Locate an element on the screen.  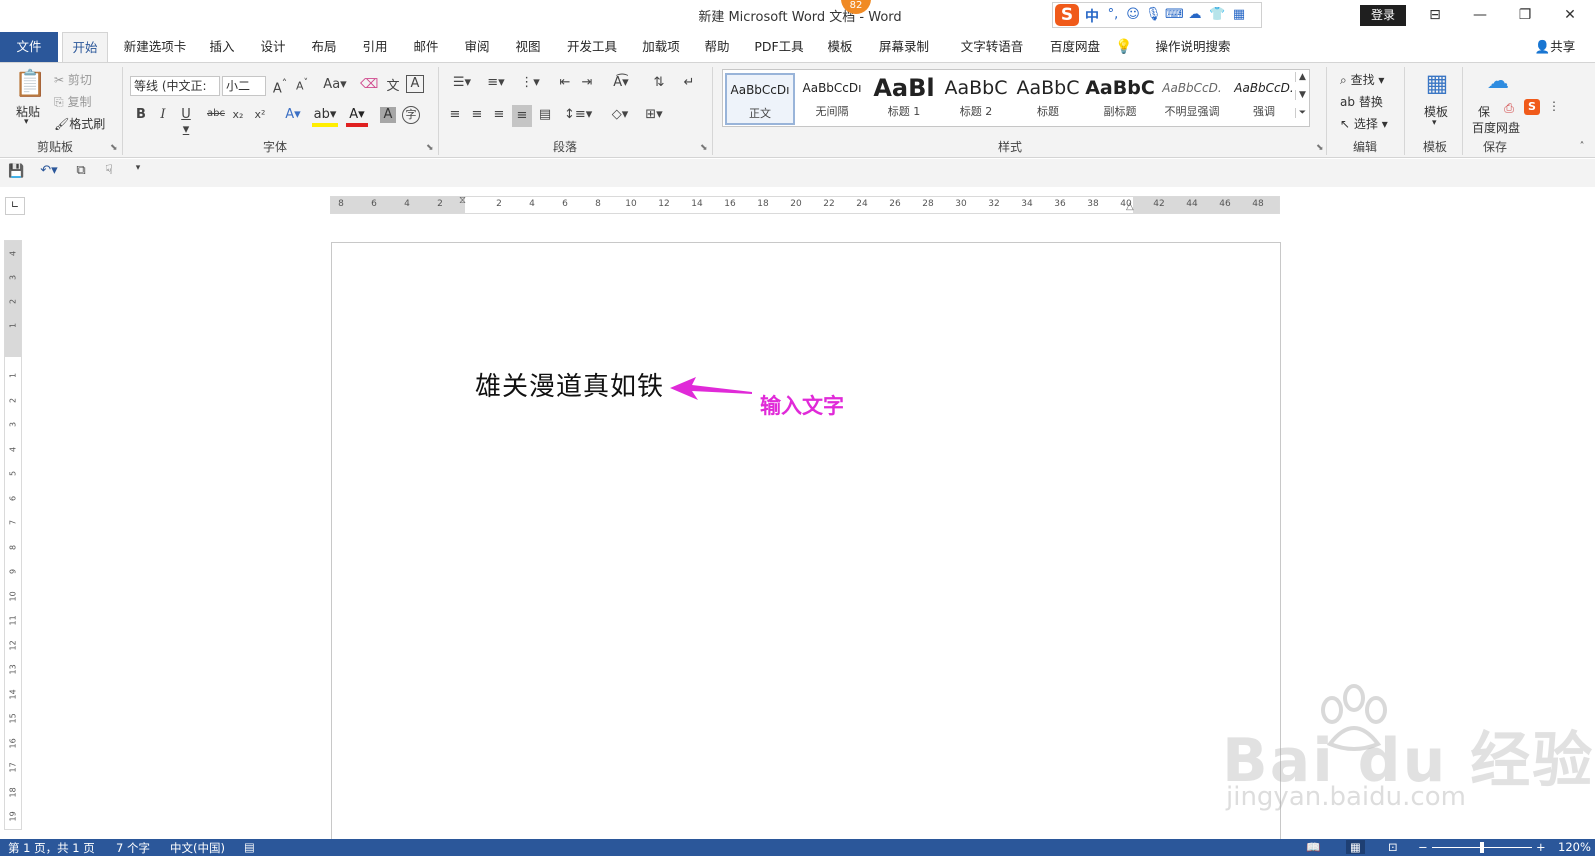
zoom-out-icon: − is located at coordinates (1423, 847).